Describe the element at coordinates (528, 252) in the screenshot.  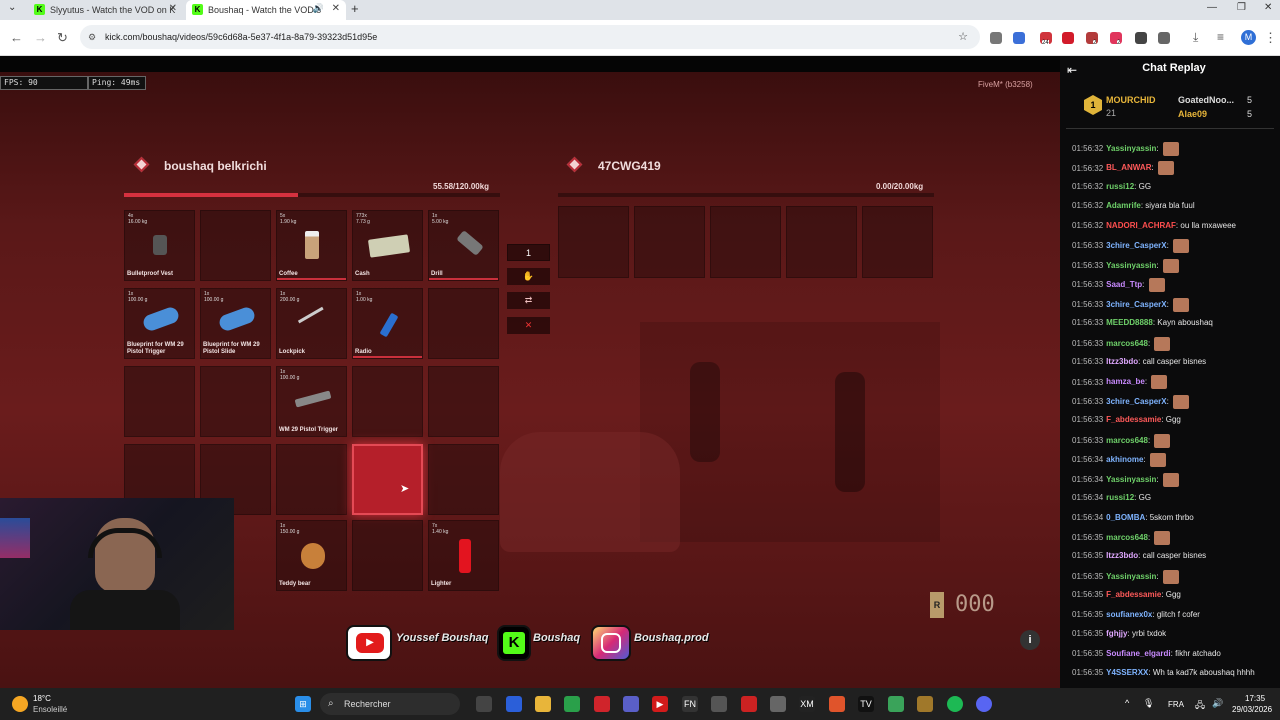
I see `amount-input: 1` at that location.